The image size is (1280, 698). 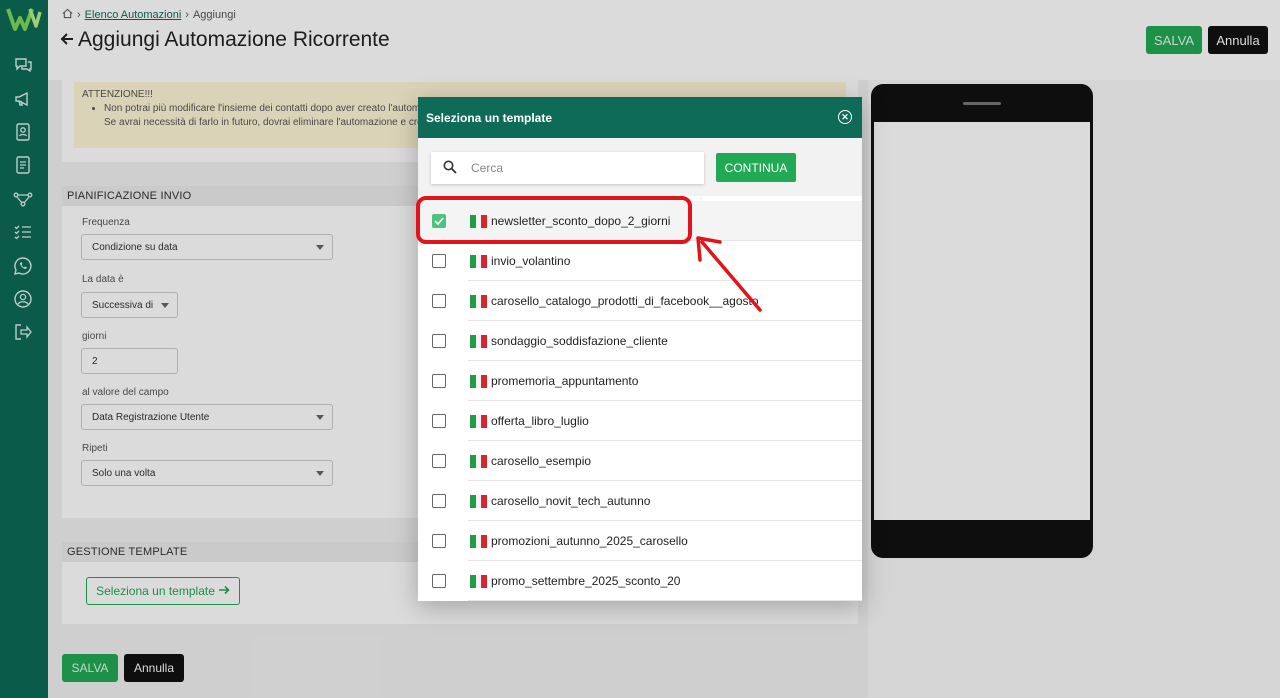 I want to click on template-row: promo_settembre_2025_sconto_20, so click(x=640, y=581).